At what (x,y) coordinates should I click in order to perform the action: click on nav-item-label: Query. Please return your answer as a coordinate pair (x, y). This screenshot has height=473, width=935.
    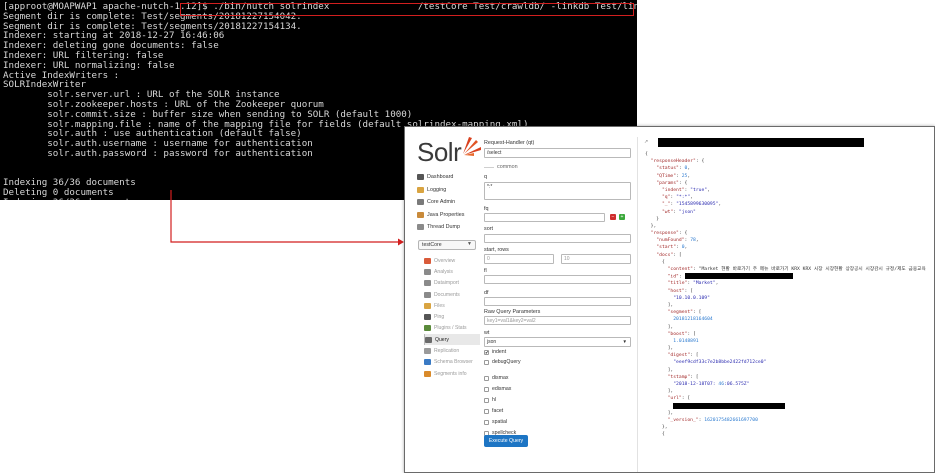
    Looking at the image, I should click on (442, 339).